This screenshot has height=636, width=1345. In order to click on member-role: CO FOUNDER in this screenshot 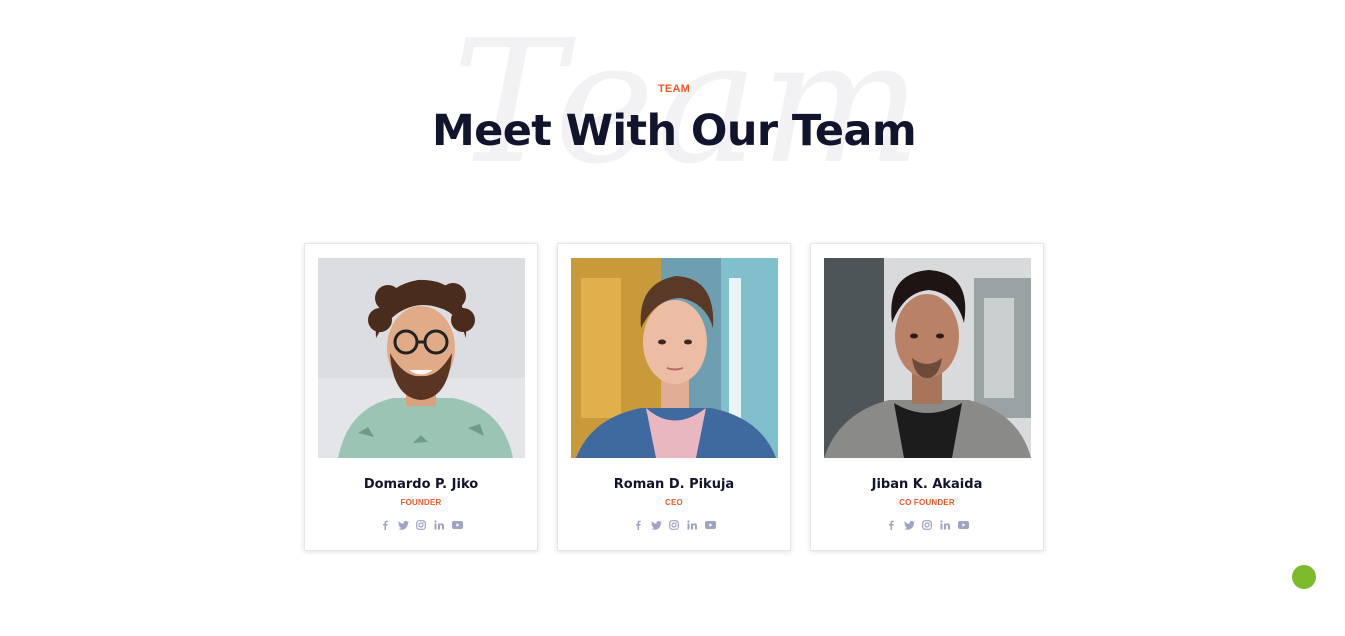, I will do `click(927, 502)`.